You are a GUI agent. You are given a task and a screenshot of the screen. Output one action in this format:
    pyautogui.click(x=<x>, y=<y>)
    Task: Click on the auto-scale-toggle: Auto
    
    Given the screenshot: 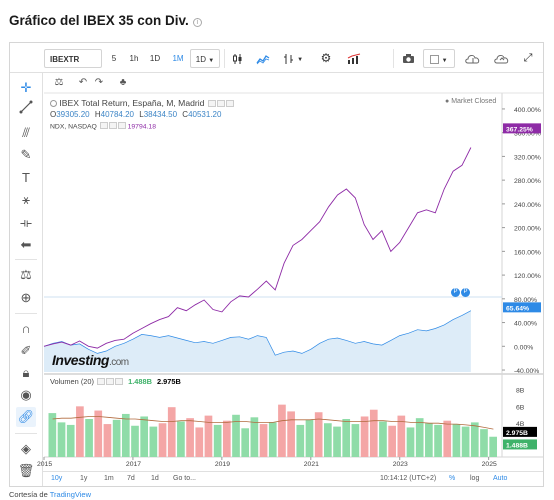 What is the action you would take?
    pyautogui.click(x=500, y=478)
    